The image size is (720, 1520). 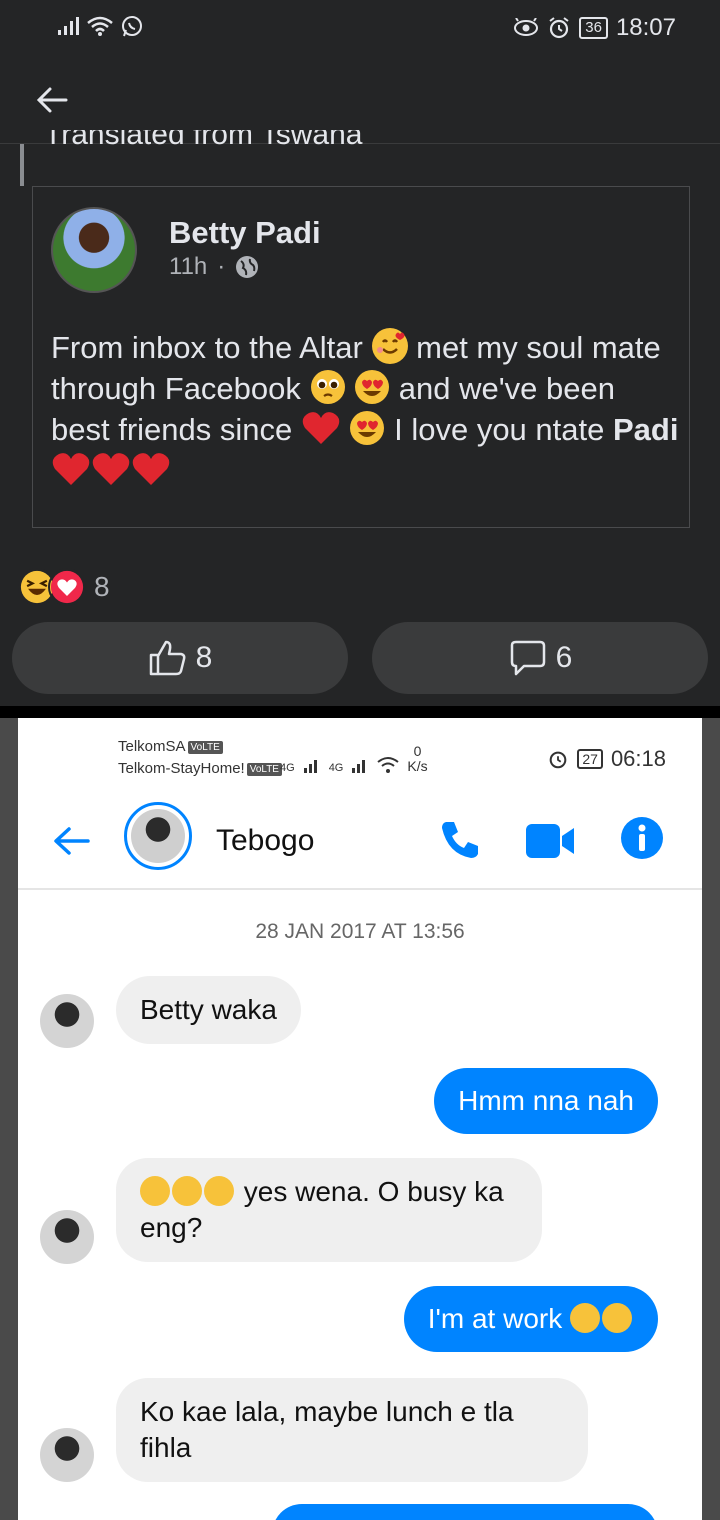 I want to click on globe-icon, so click(x=247, y=267).